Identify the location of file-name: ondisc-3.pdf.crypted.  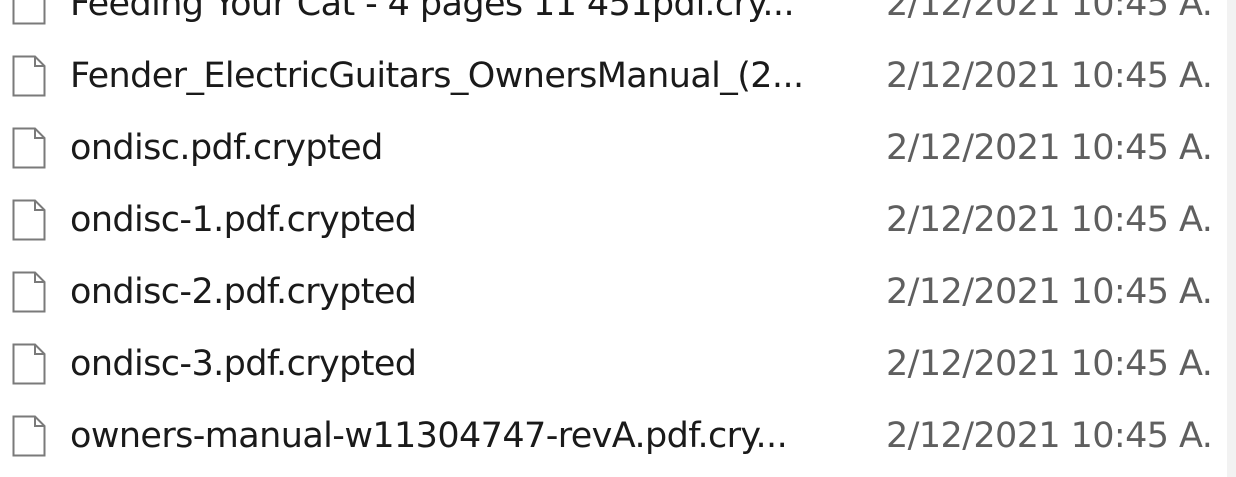
(243, 364).